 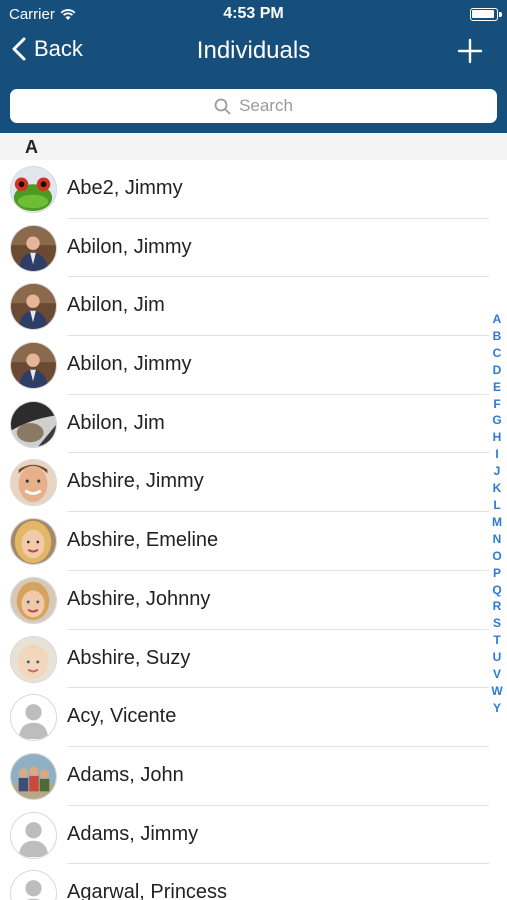 What do you see at coordinates (135, 481) in the screenshot?
I see `contact-name: Abshire, Jimmy` at bounding box center [135, 481].